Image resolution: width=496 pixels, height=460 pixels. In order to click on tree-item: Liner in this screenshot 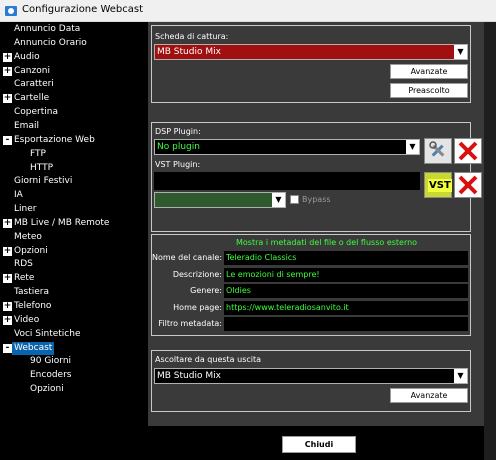, I will do `click(75, 209)`.